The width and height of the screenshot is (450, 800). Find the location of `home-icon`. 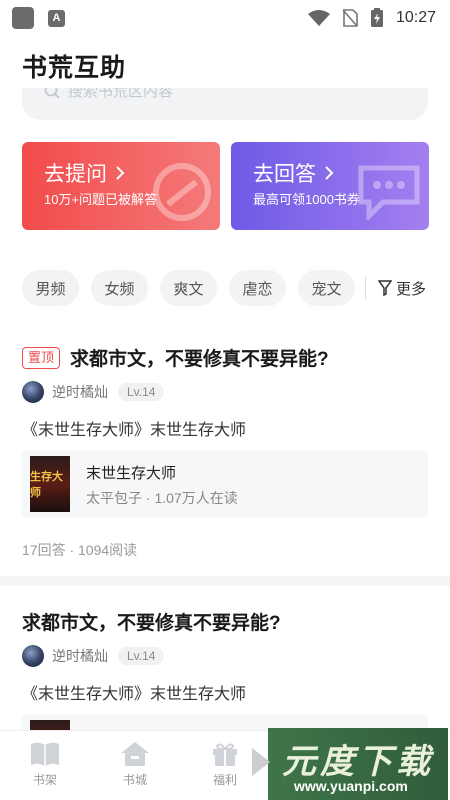

home-icon is located at coordinates (135, 754).